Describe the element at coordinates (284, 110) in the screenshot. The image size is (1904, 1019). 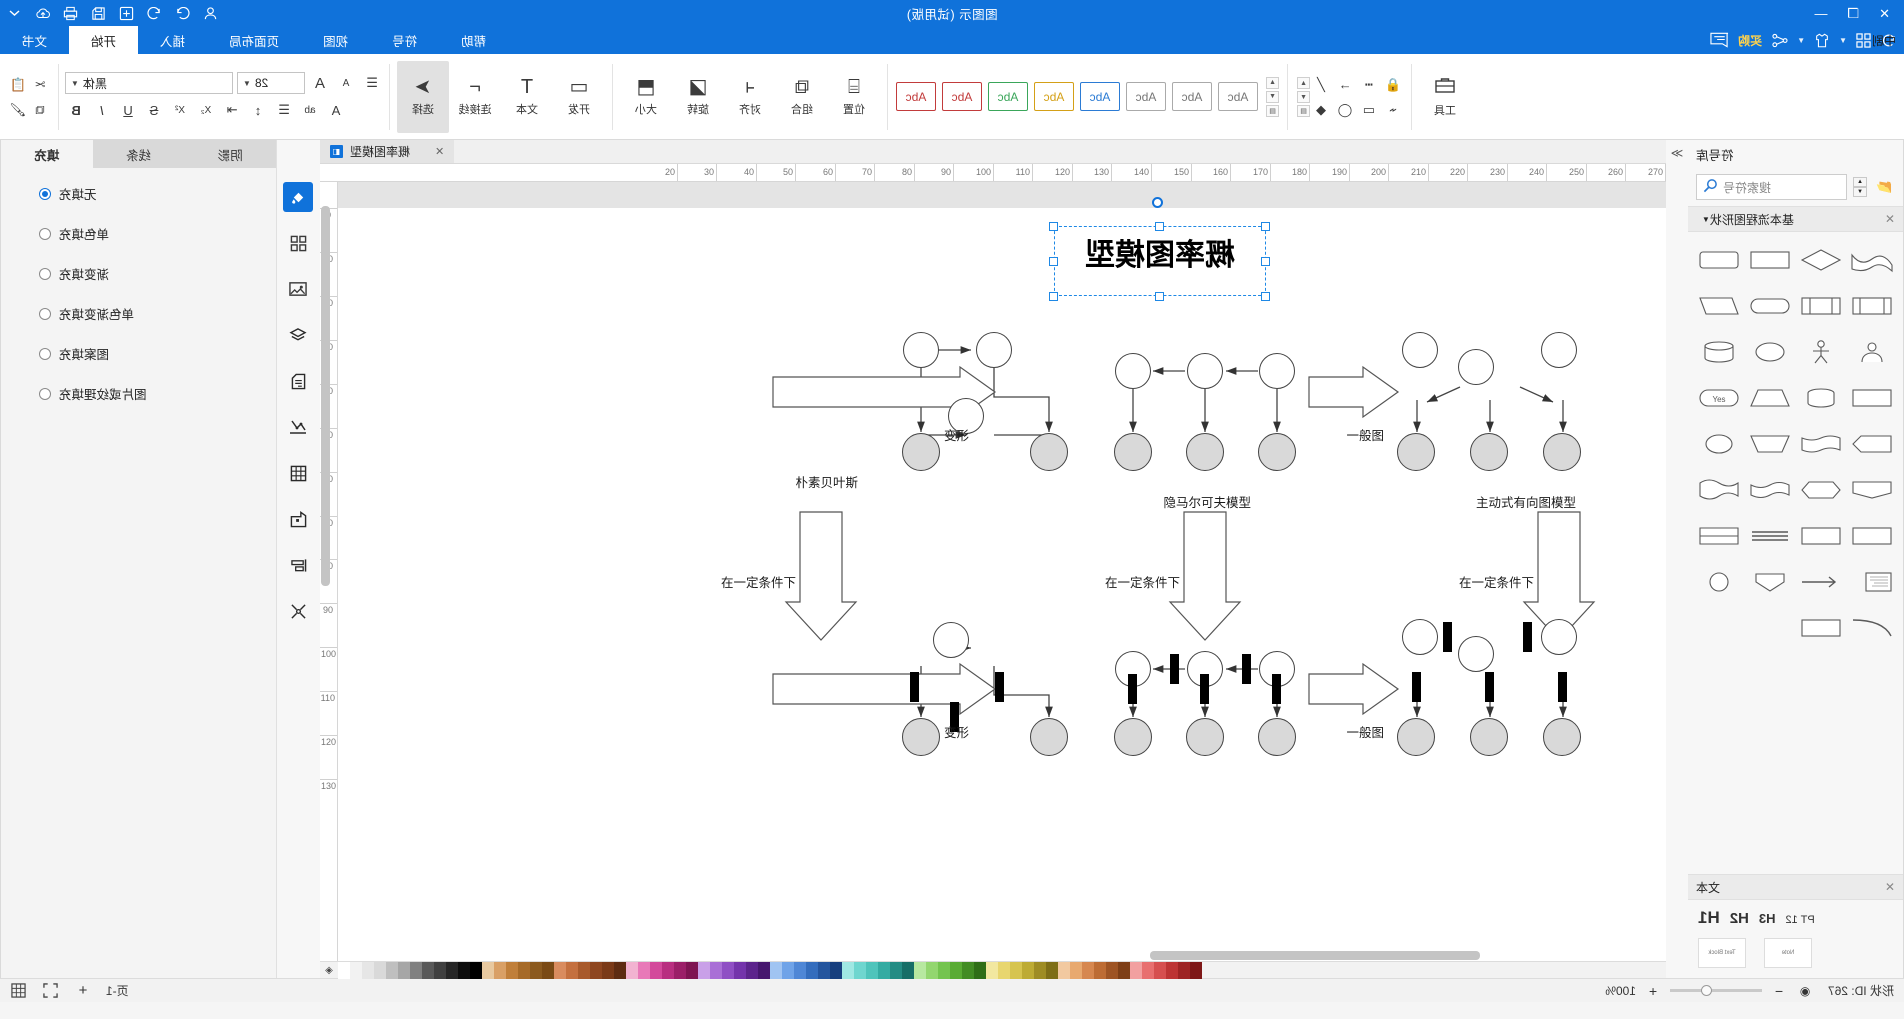
I see `paragraph-align-button: ☰` at that location.